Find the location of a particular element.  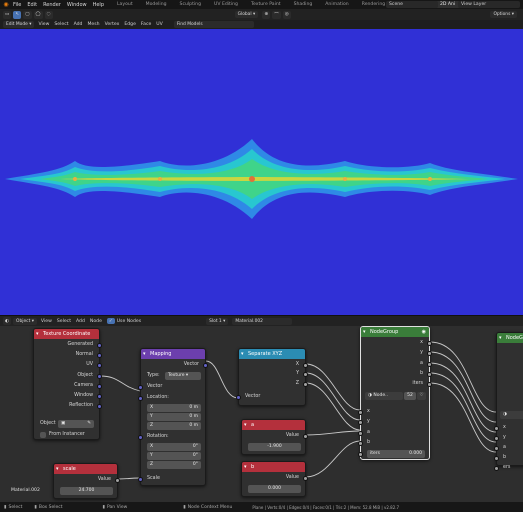

material-selector: Material.002 is located at coordinates (262, 321).